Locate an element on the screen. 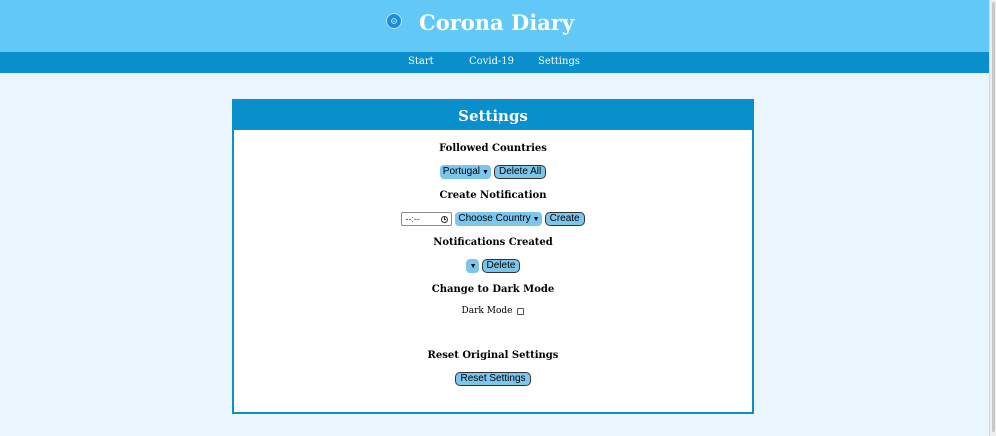 The height and width of the screenshot is (436, 996). create-notification-button: Create is located at coordinates (564, 219).